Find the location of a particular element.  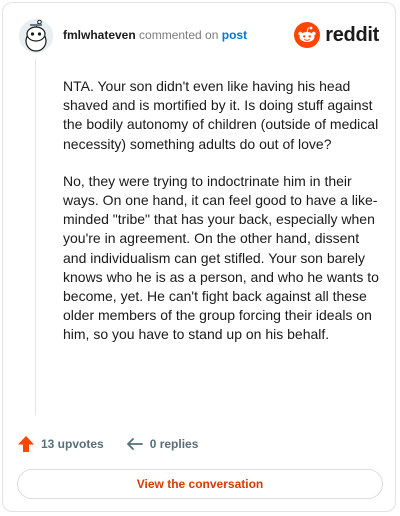

username-link: fmlwhateven is located at coordinates (99, 35).